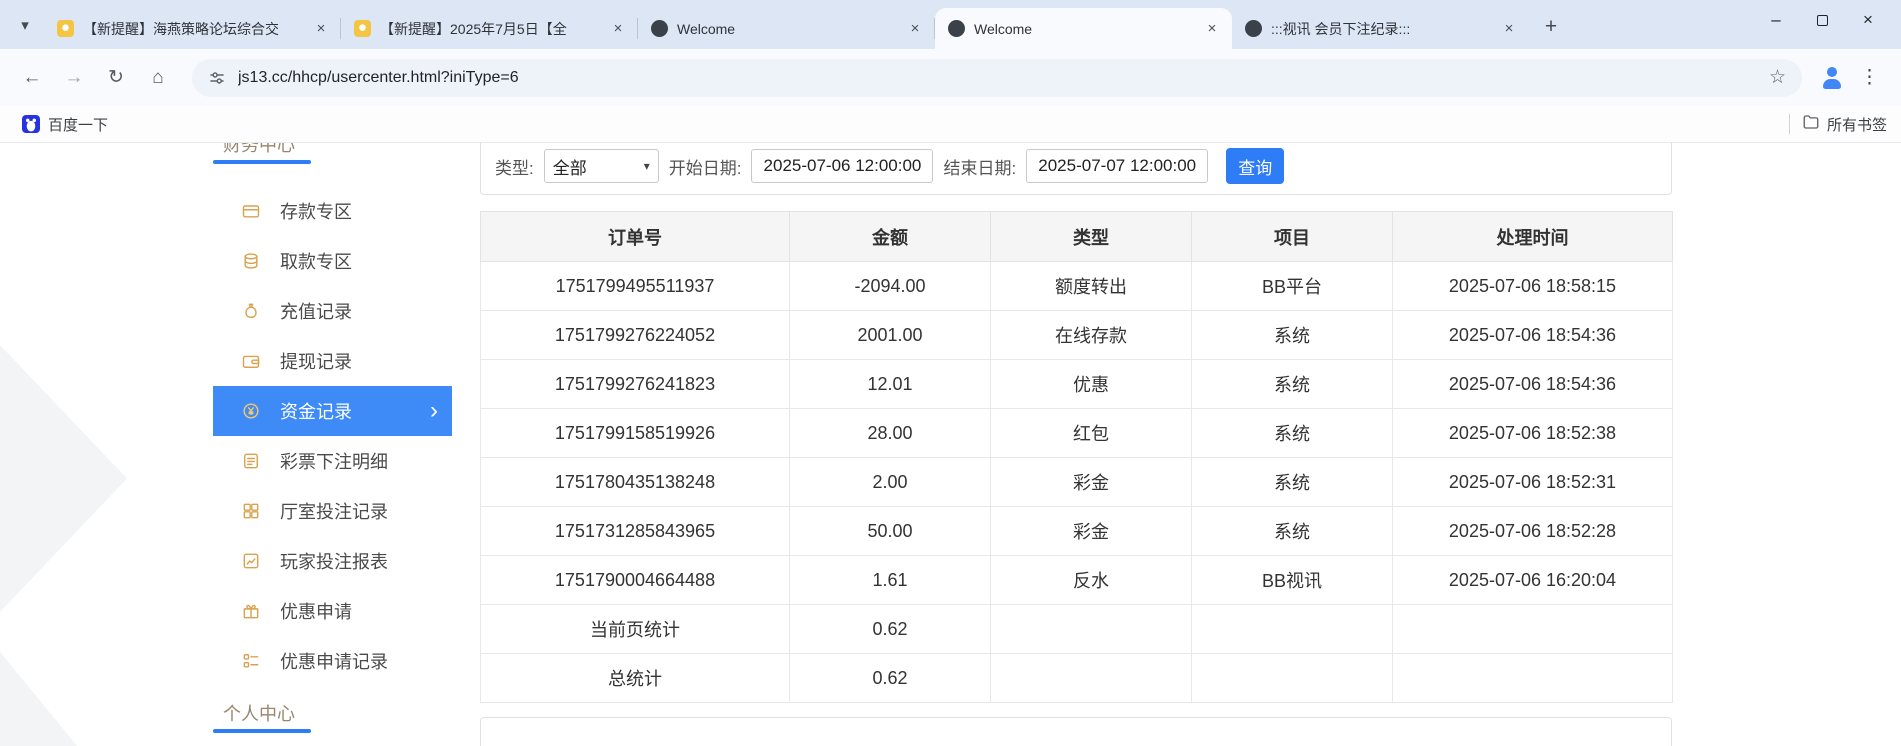 This screenshot has height=746, width=1901. What do you see at coordinates (890, 286) in the screenshot?
I see `table-cell: -2094.00` at bounding box center [890, 286].